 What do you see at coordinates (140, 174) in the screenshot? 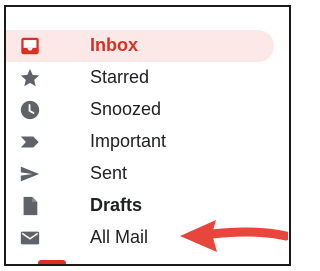
I see `nav-item-sent: Sent` at bounding box center [140, 174].